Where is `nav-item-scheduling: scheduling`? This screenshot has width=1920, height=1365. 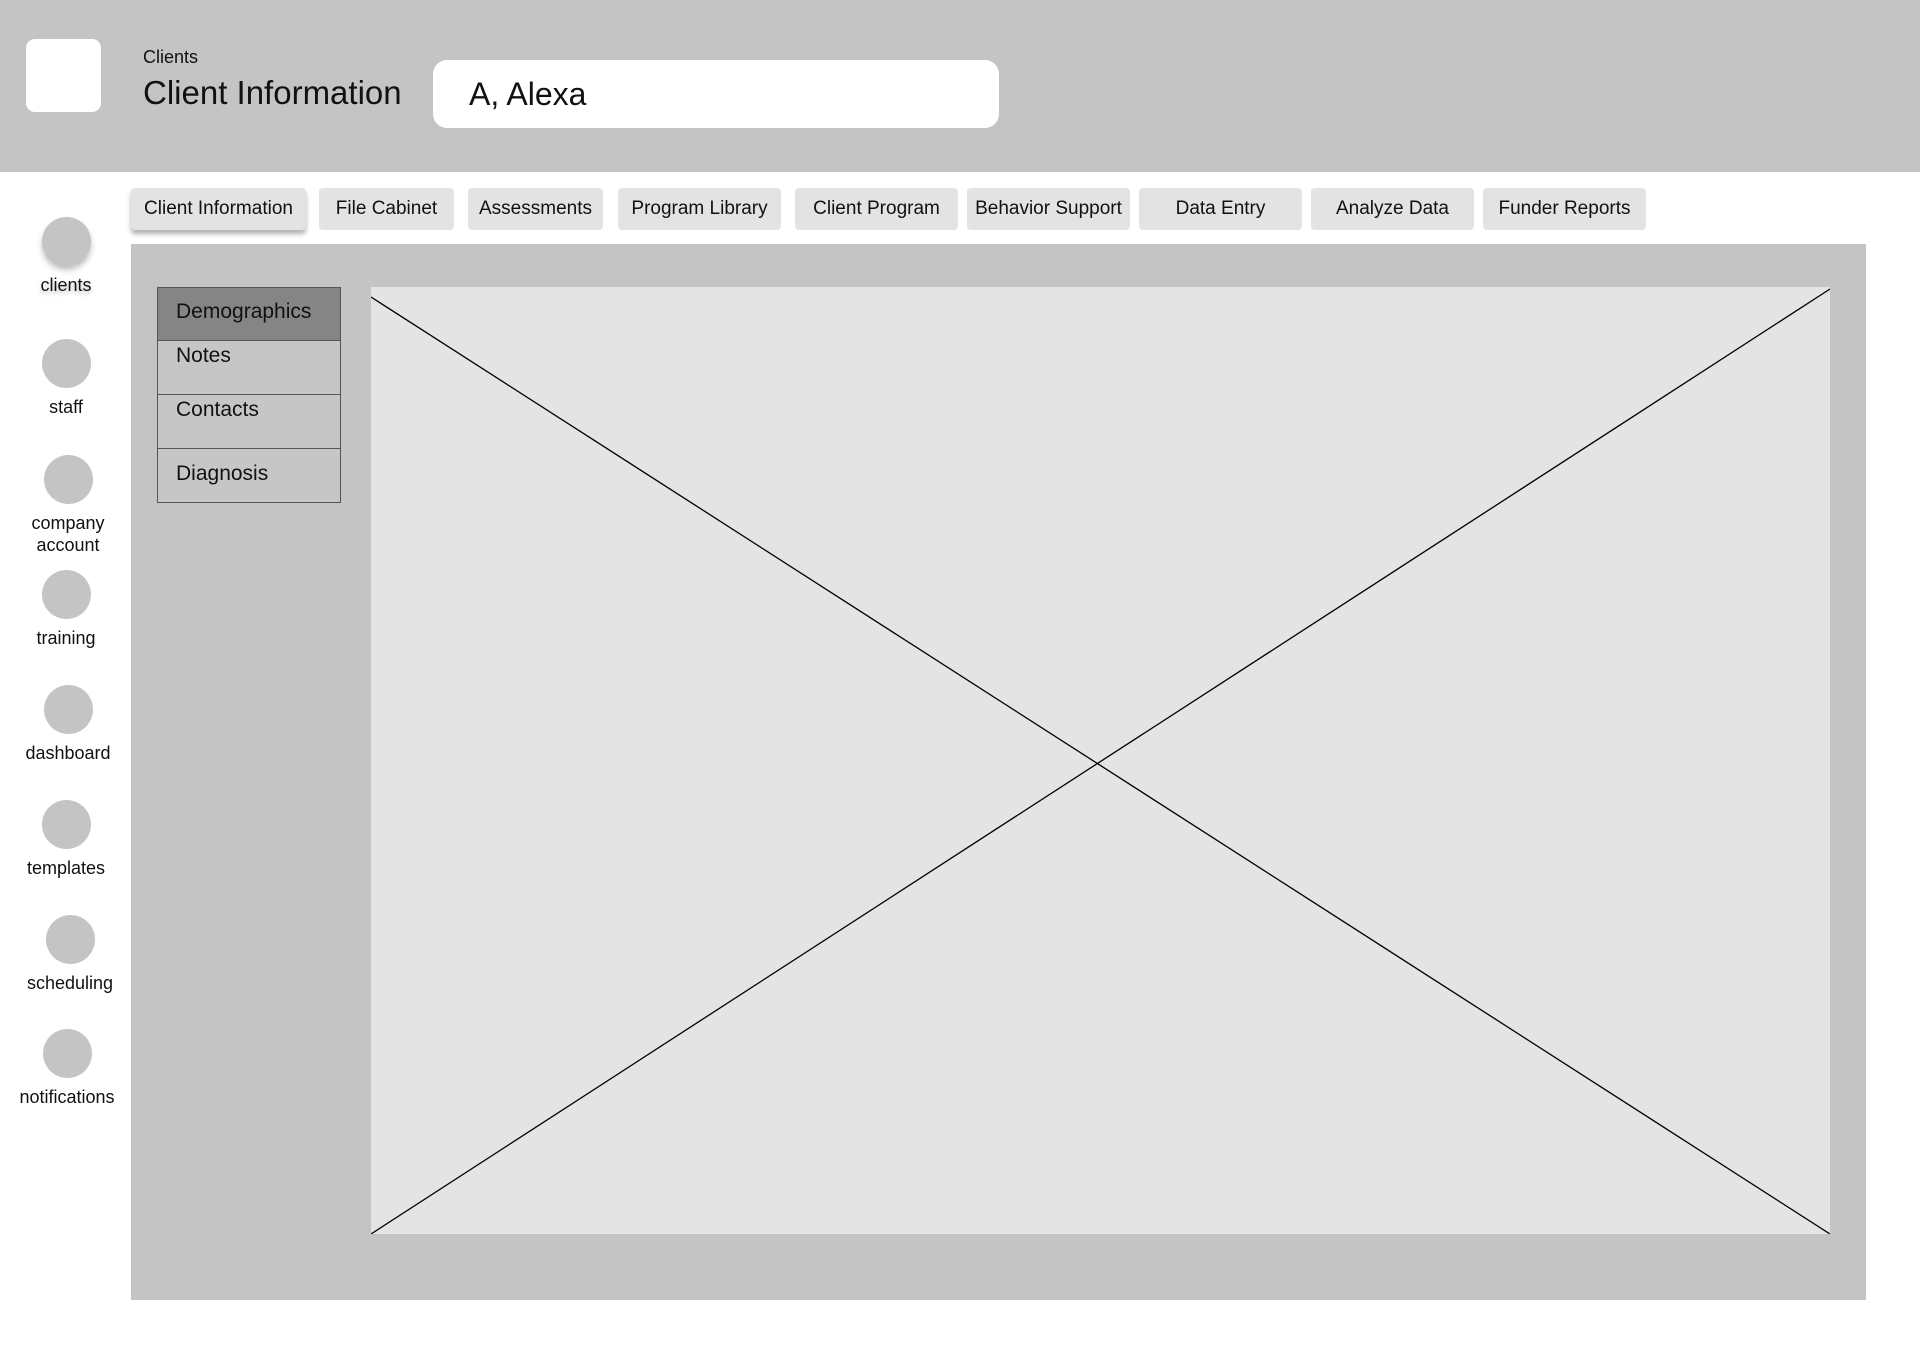 nav-item-scheduling: scheduling is located at coordinates (70, 954).